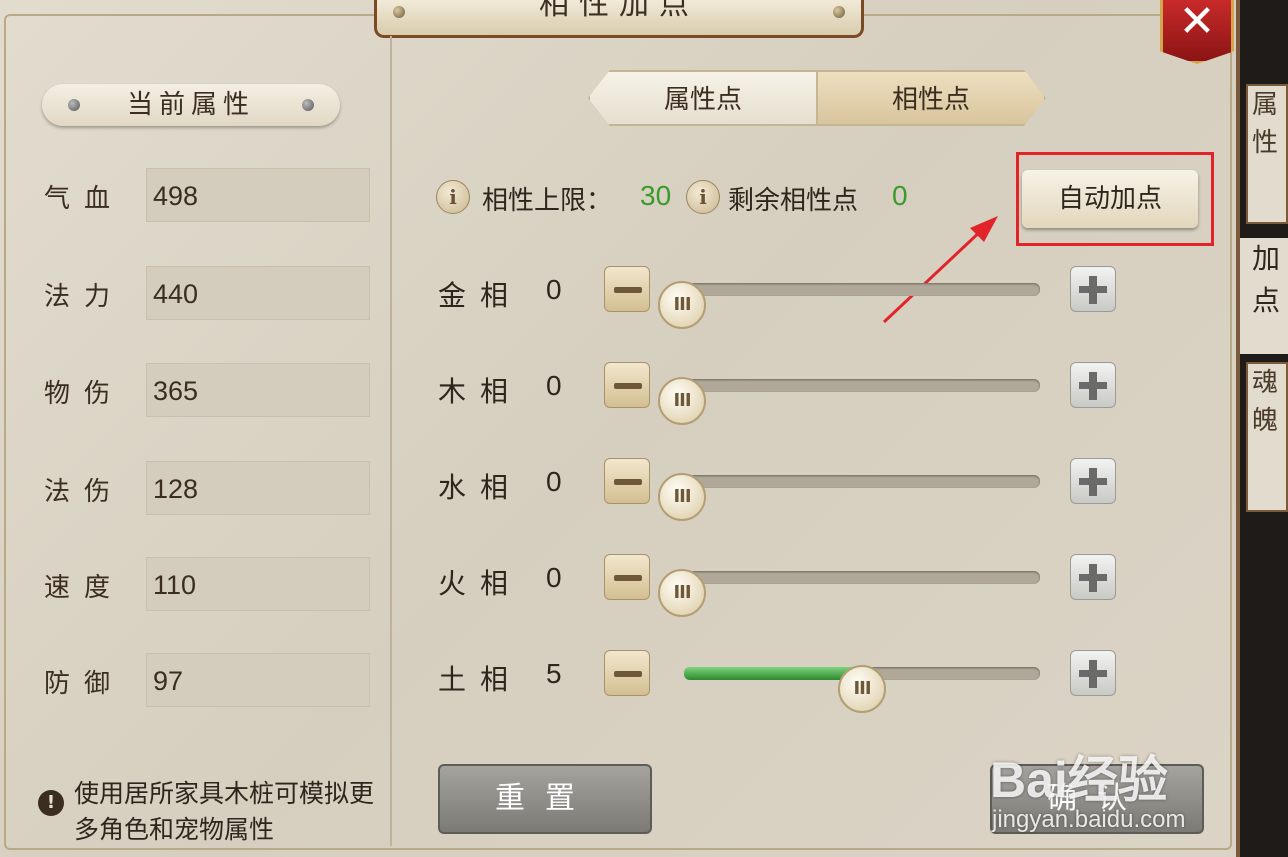 Image resolution: width=1288 pixels, height=857 pixels. Describe the element at coordinates (258, 488) in the screenshot. I see `attr-value: 128` at that location.